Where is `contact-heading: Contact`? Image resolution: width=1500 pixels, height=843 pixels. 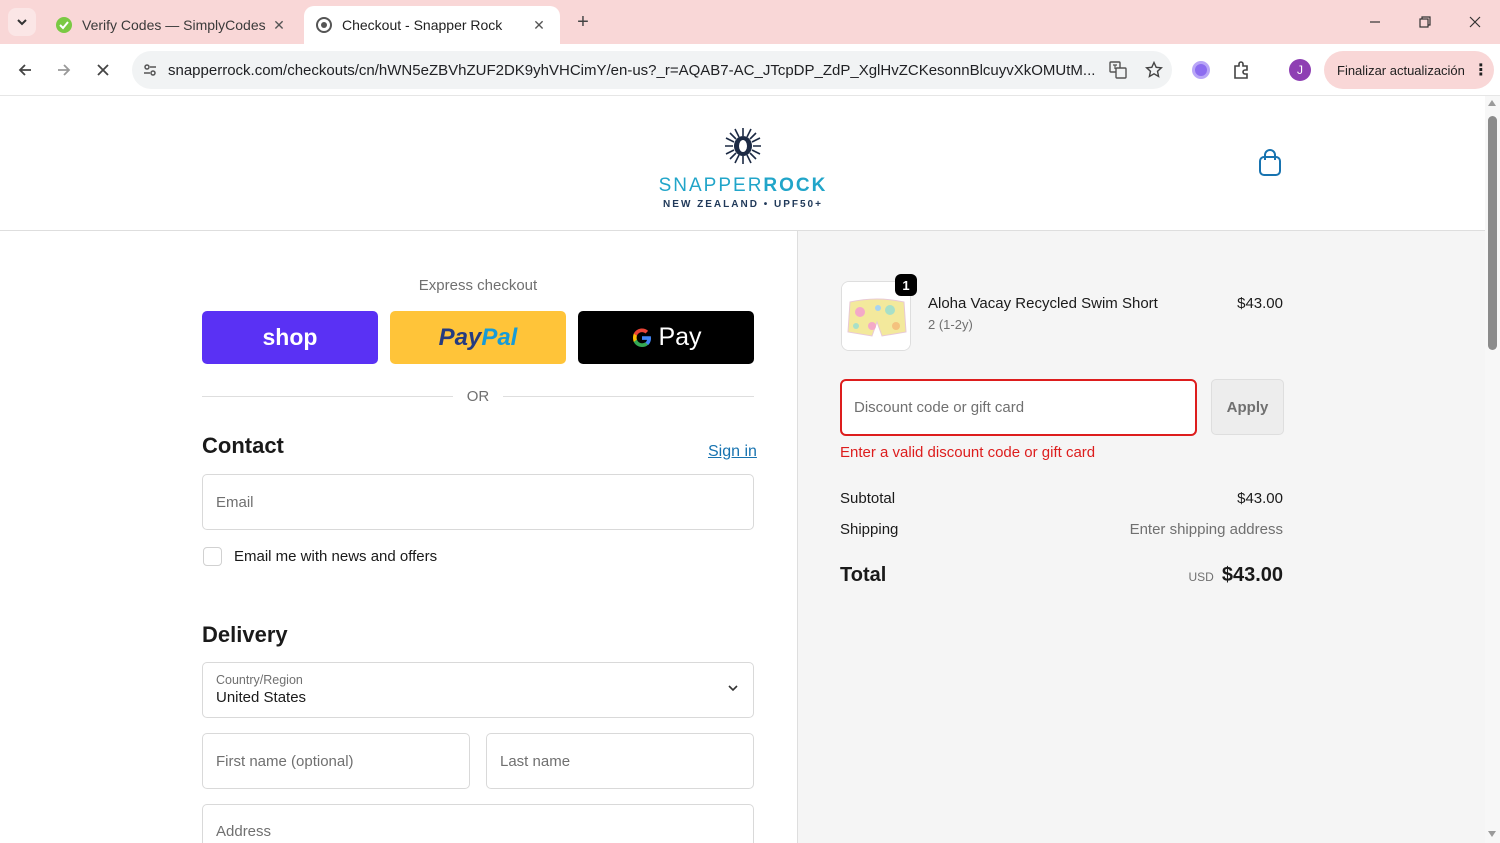
contact-heading: Contact is located at coordinates (243, 445).